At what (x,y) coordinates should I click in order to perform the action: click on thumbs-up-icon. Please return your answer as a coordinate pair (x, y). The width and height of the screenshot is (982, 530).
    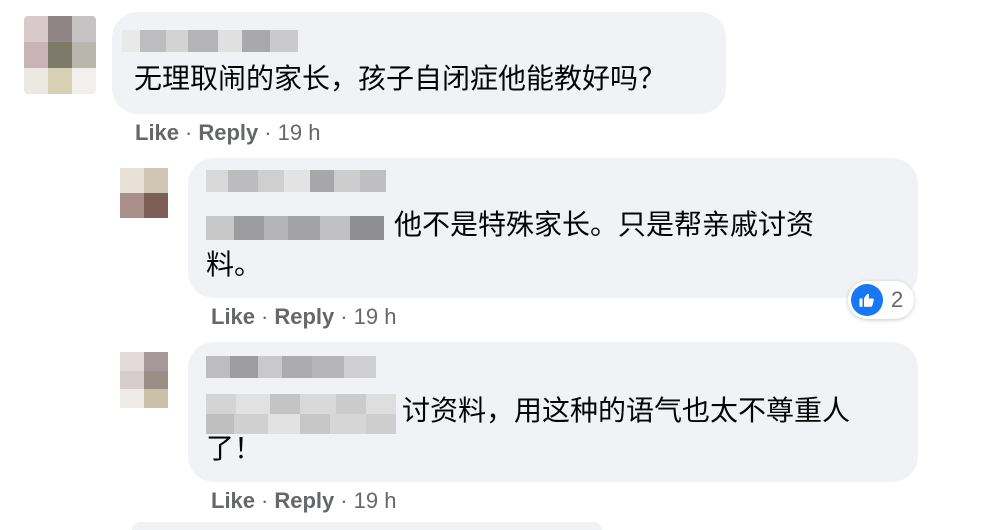
    Looking at the image, I should click on (867, 300).